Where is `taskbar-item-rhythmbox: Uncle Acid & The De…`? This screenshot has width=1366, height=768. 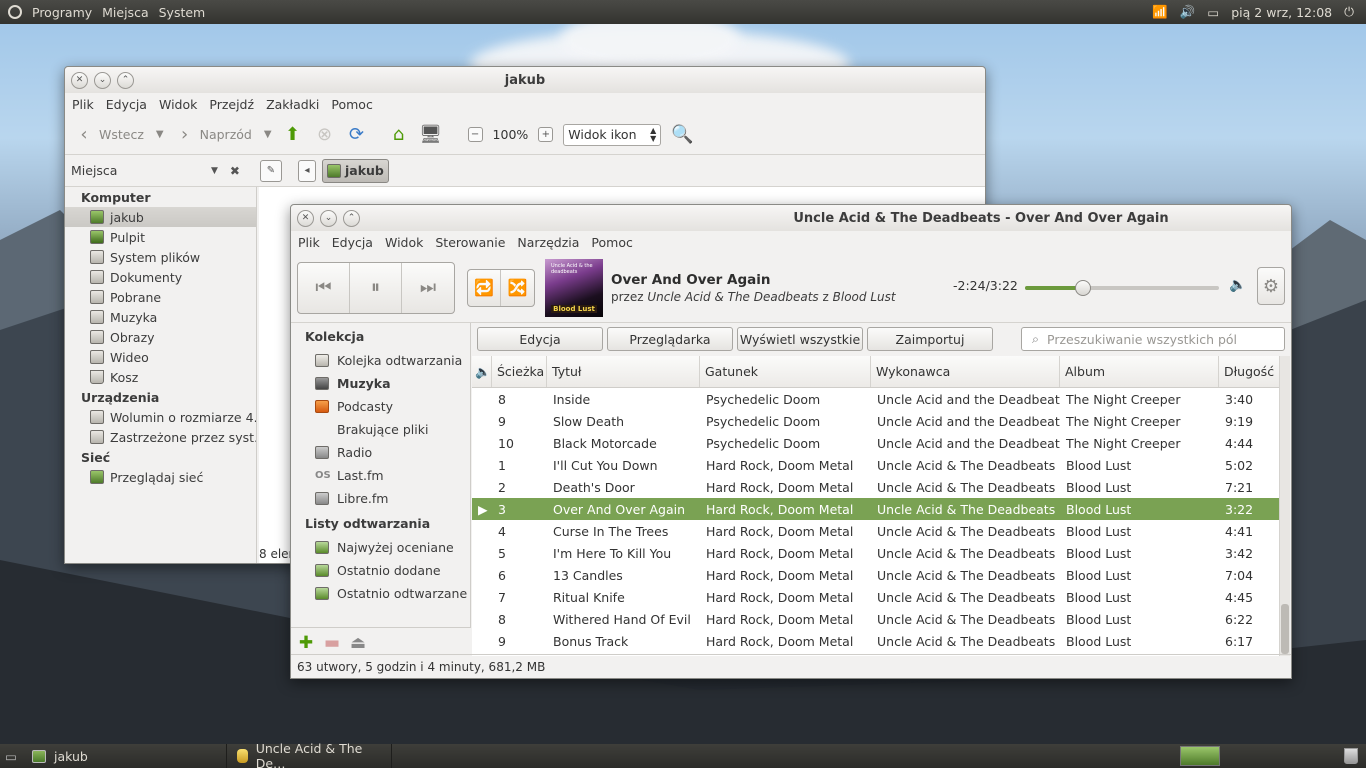
taskbar-item-rhythmbox: Uncle Acid & The De… is located at coordinates (309, 754).